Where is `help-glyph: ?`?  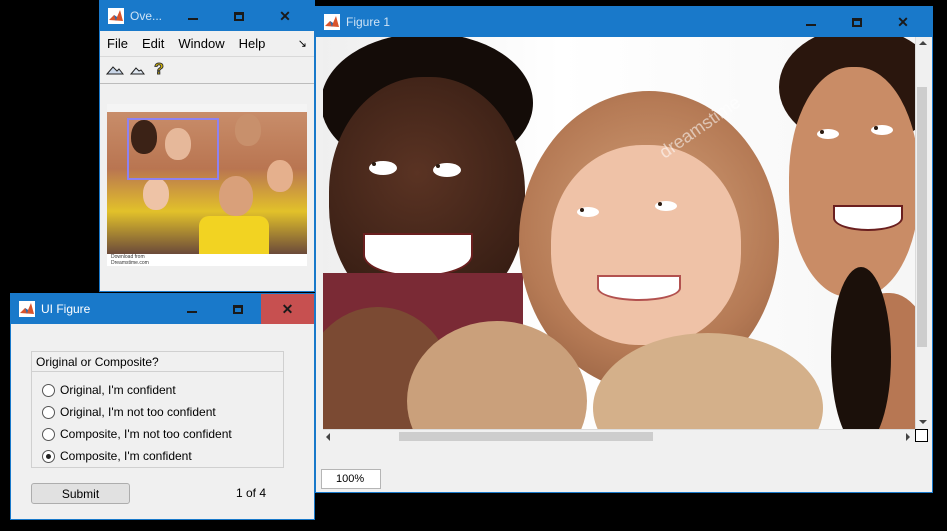
help-glyph: ? is located at coordinates (159, 70).